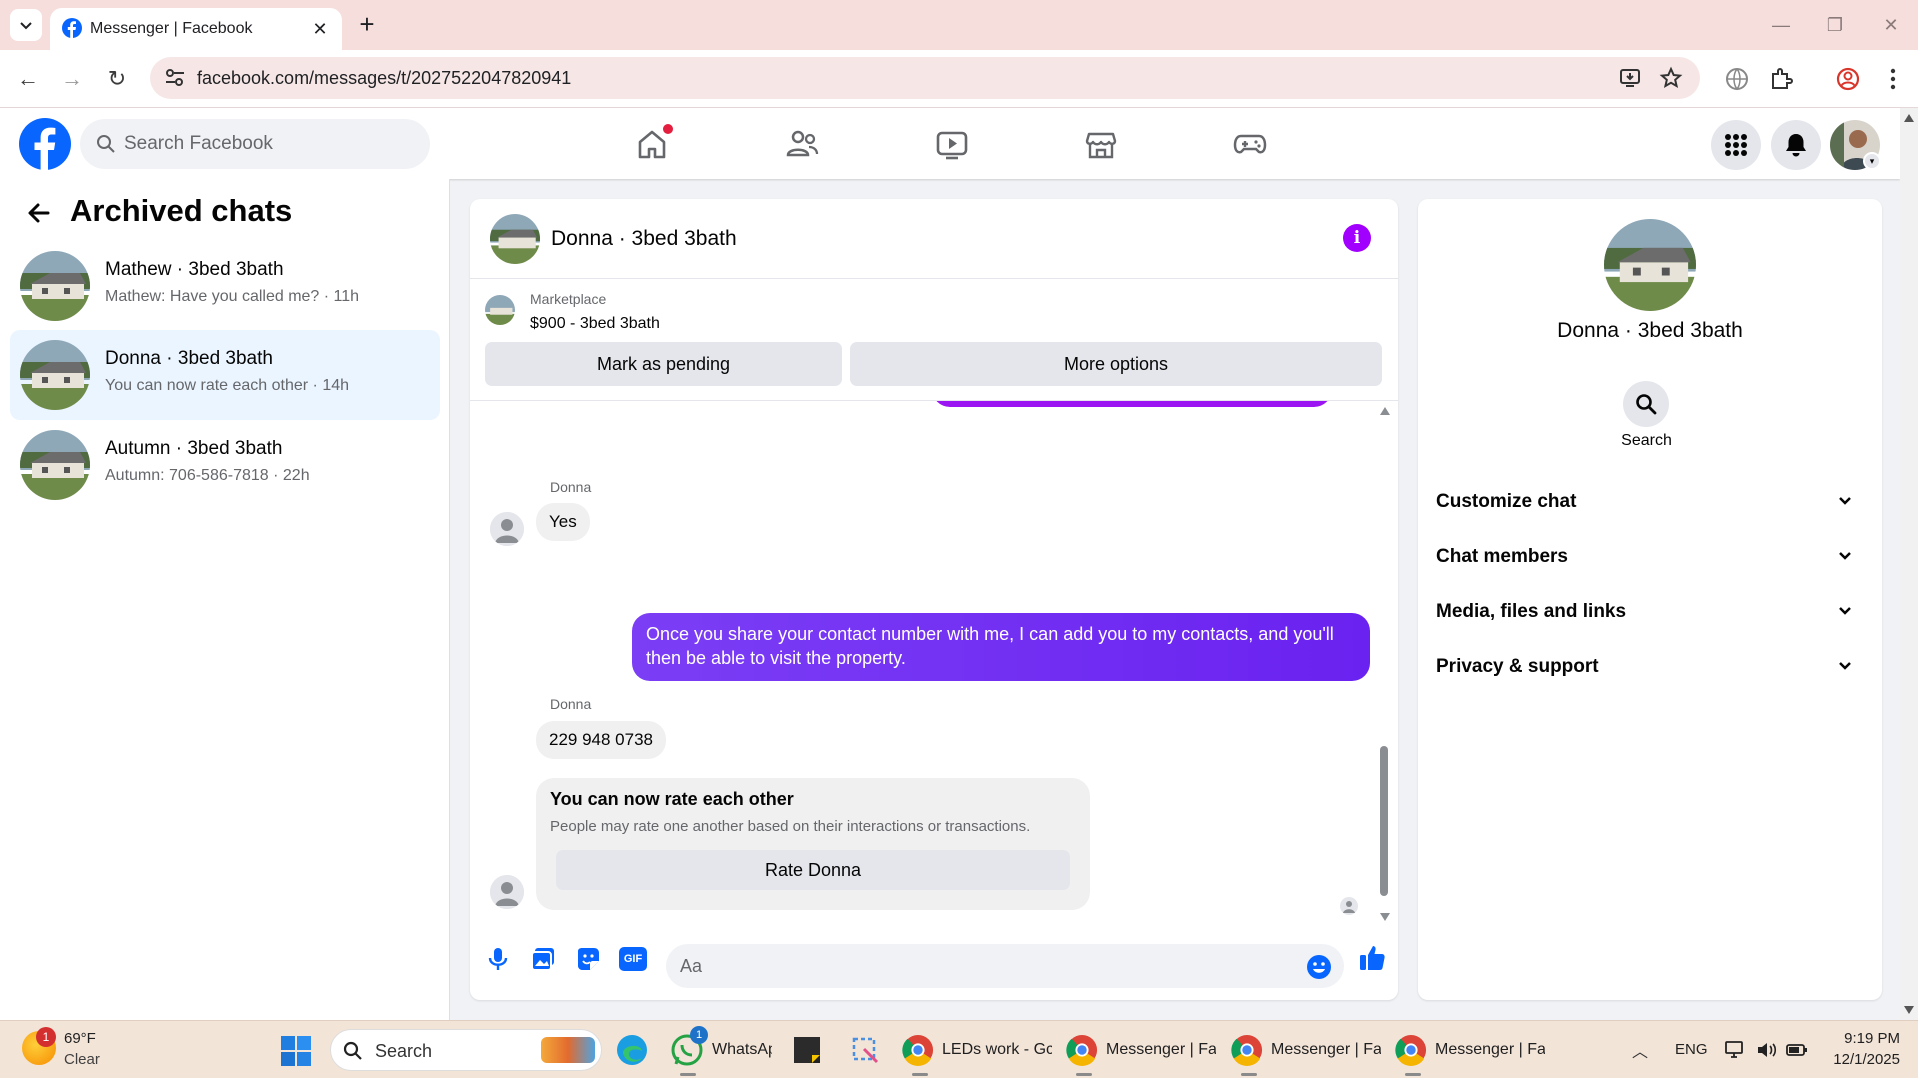  What do you see at coordinates (175, 78) in the screenshot?
I see `site-info-icon` at bounding box center [175, 78].